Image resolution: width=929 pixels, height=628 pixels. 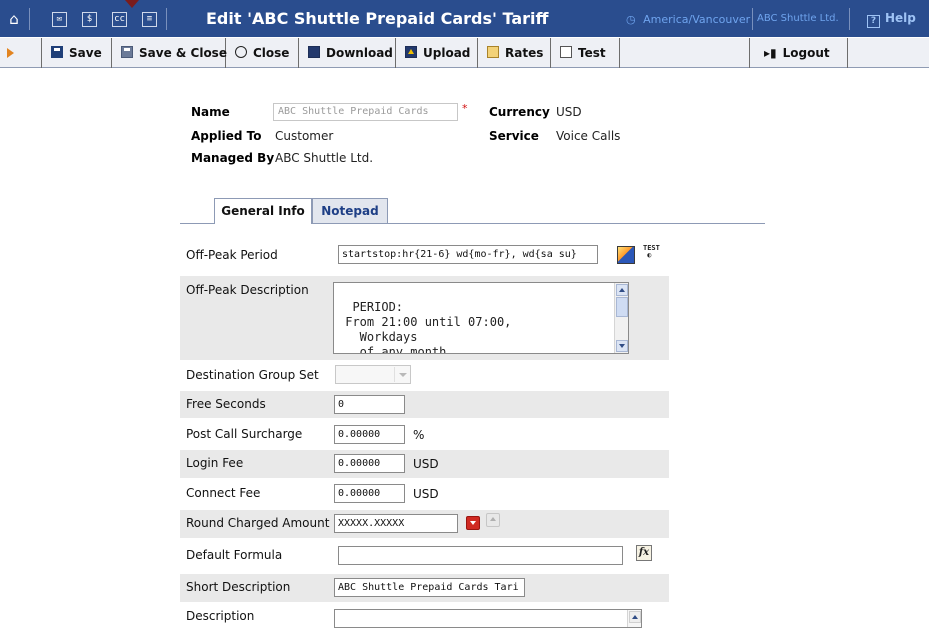 I want to click on mail-icon: ✉, so click(x=59, y=19).